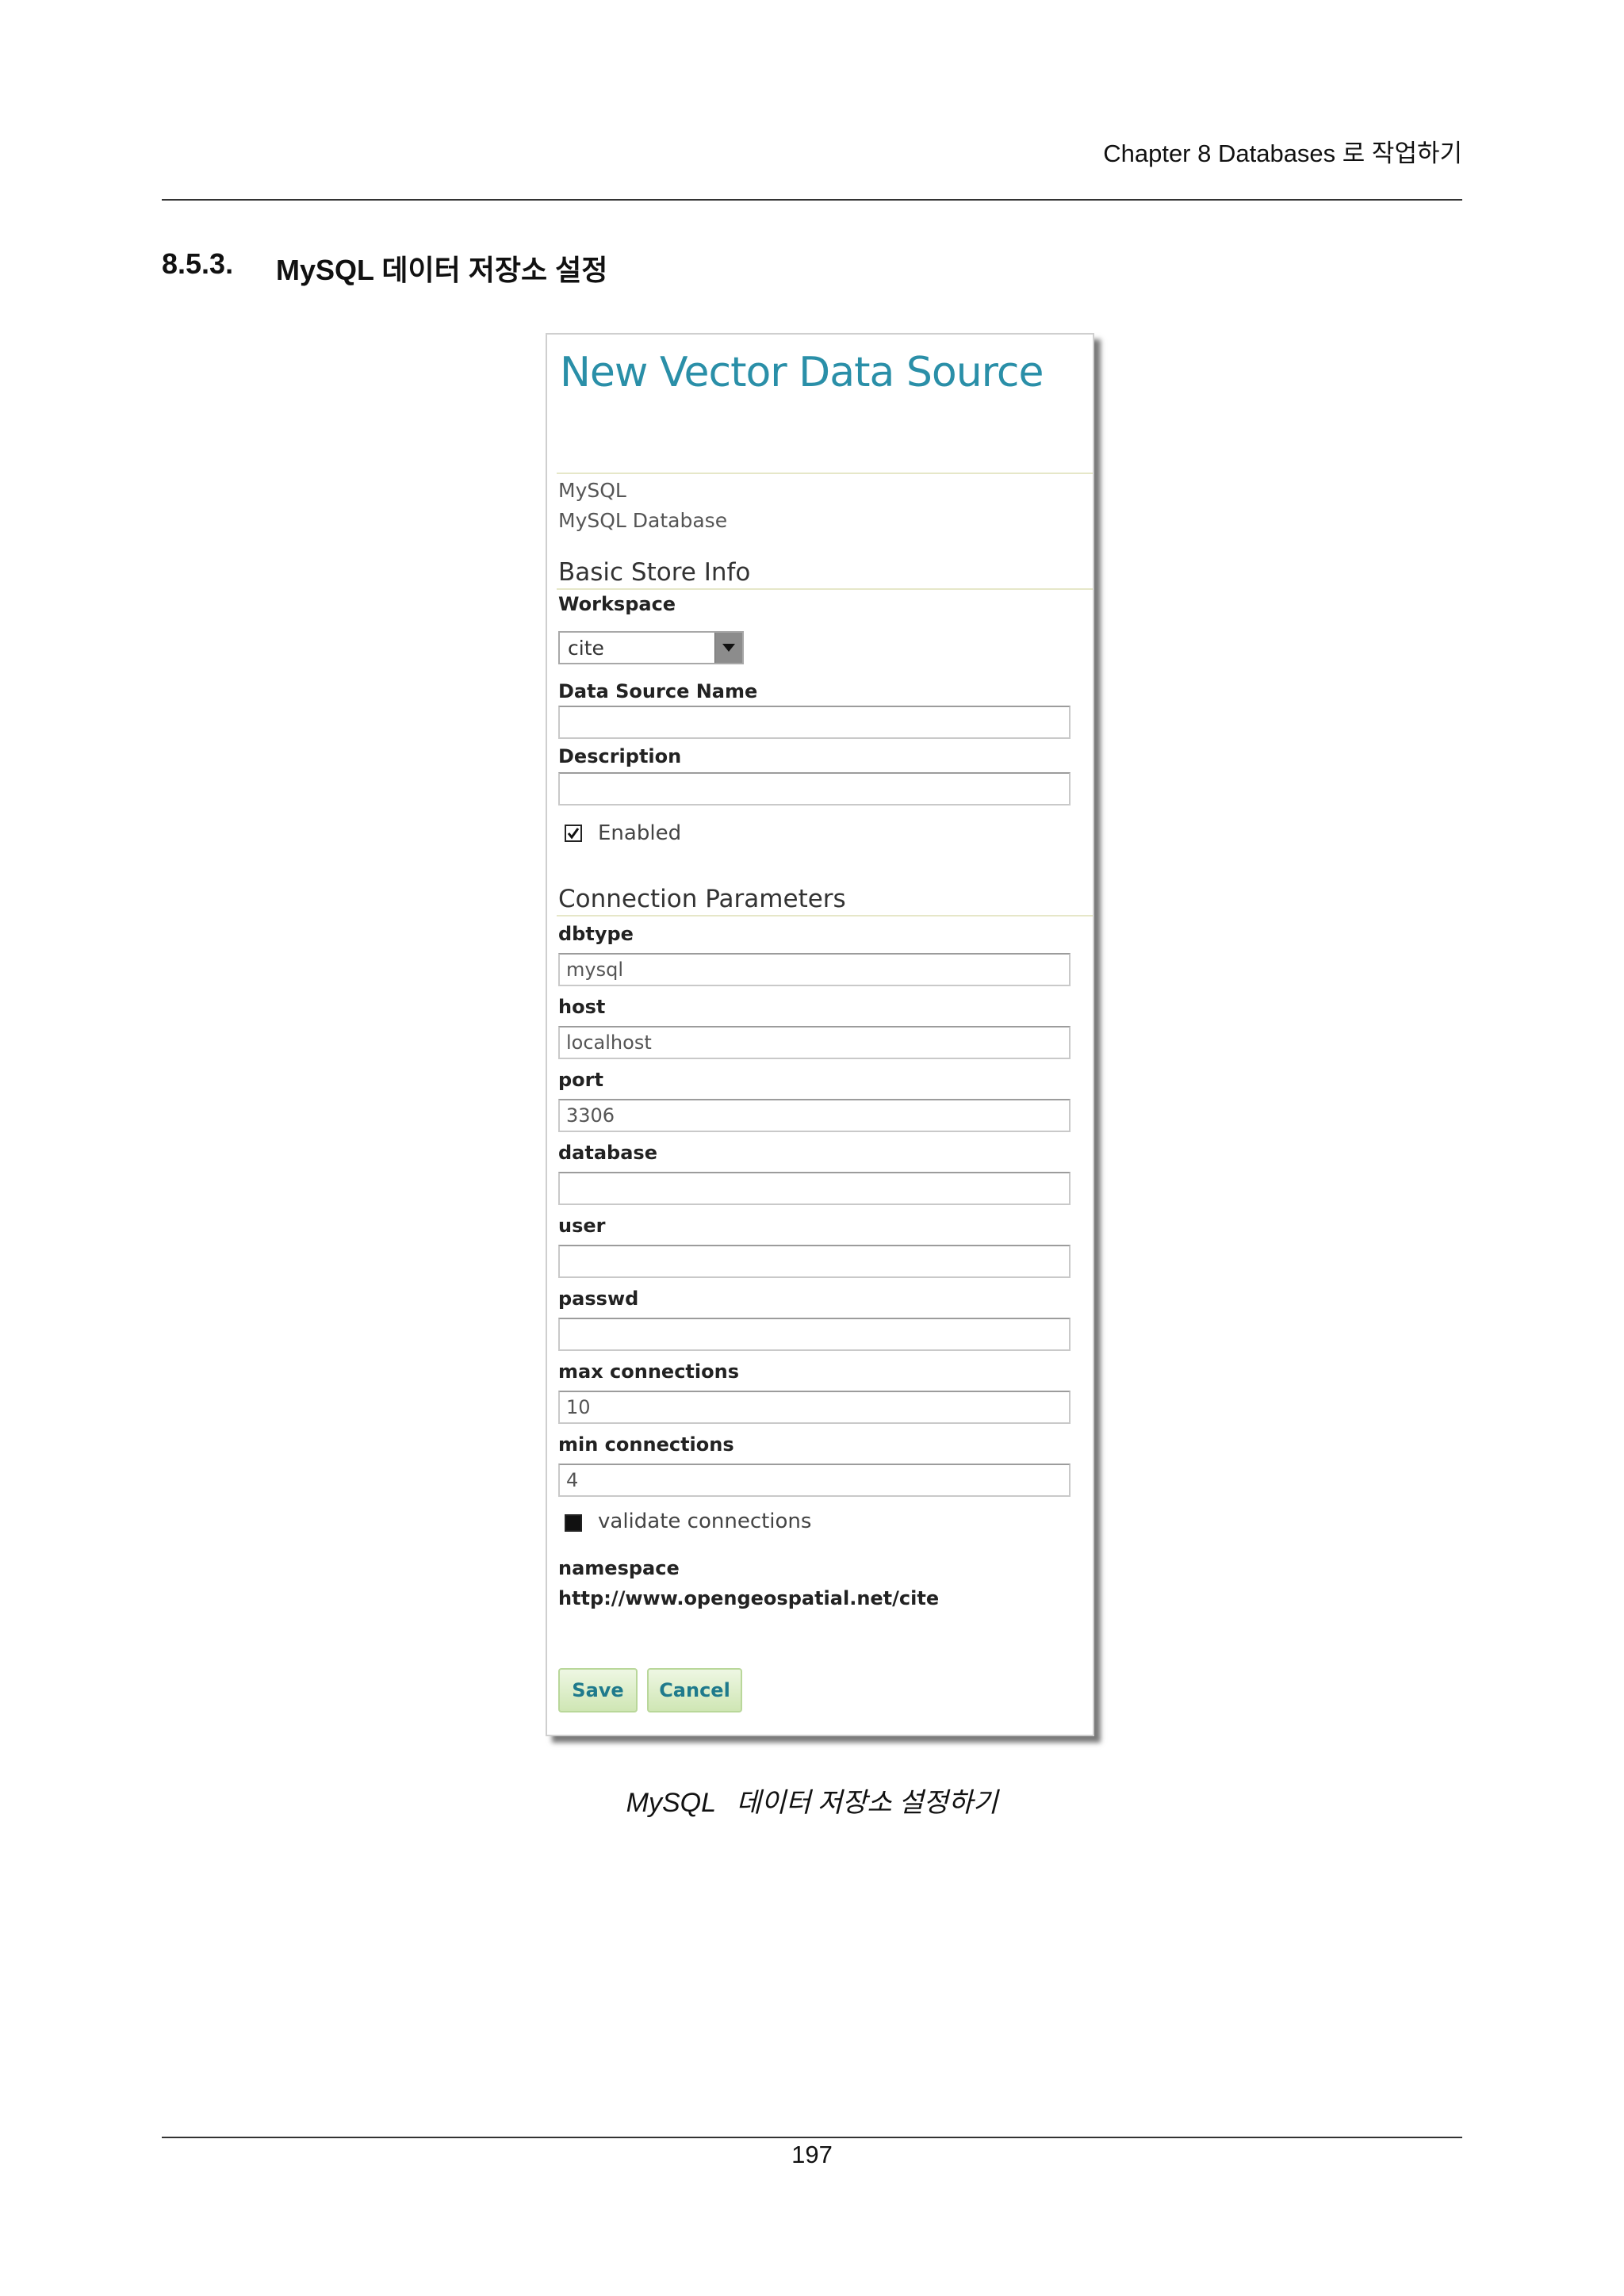 The image size is (1624, 2296). Describe the element at coordinates (814, 1042) in the screenshot. I see `host-input` at that location.